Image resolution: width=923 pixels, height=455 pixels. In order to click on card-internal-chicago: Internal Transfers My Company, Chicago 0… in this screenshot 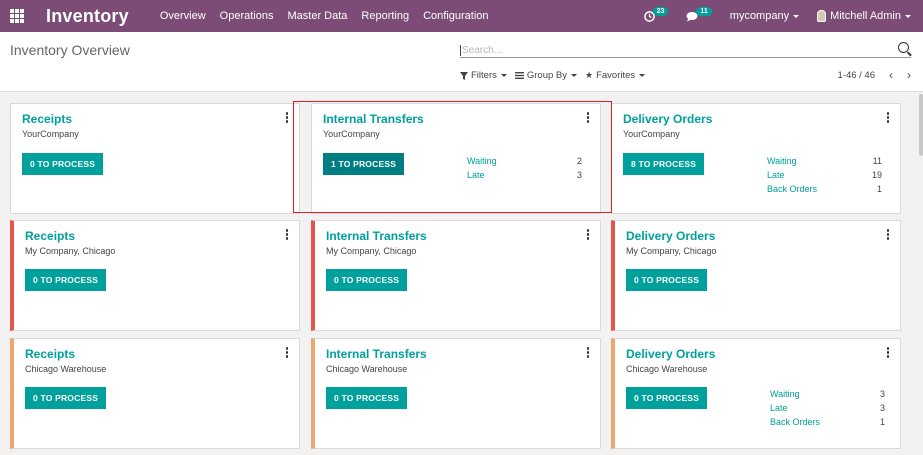, I will do `click(456, 275)`.